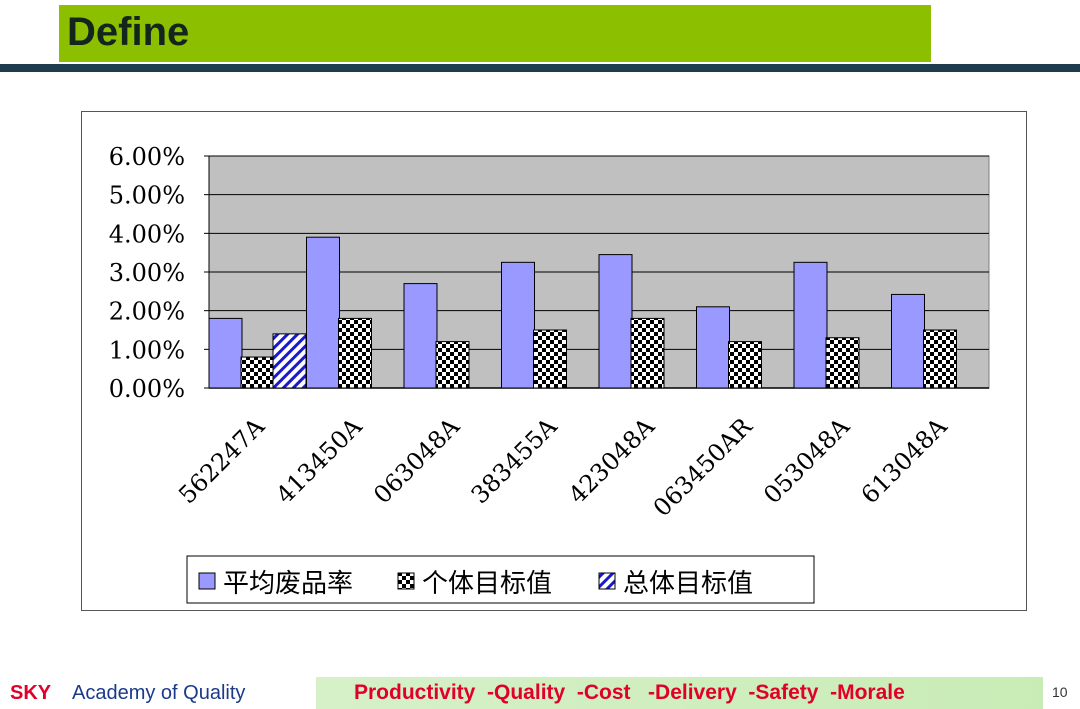 This screenshot has height=709, width=1080. I want to click on y-tick-label: 6.00%, so click(147, 157).